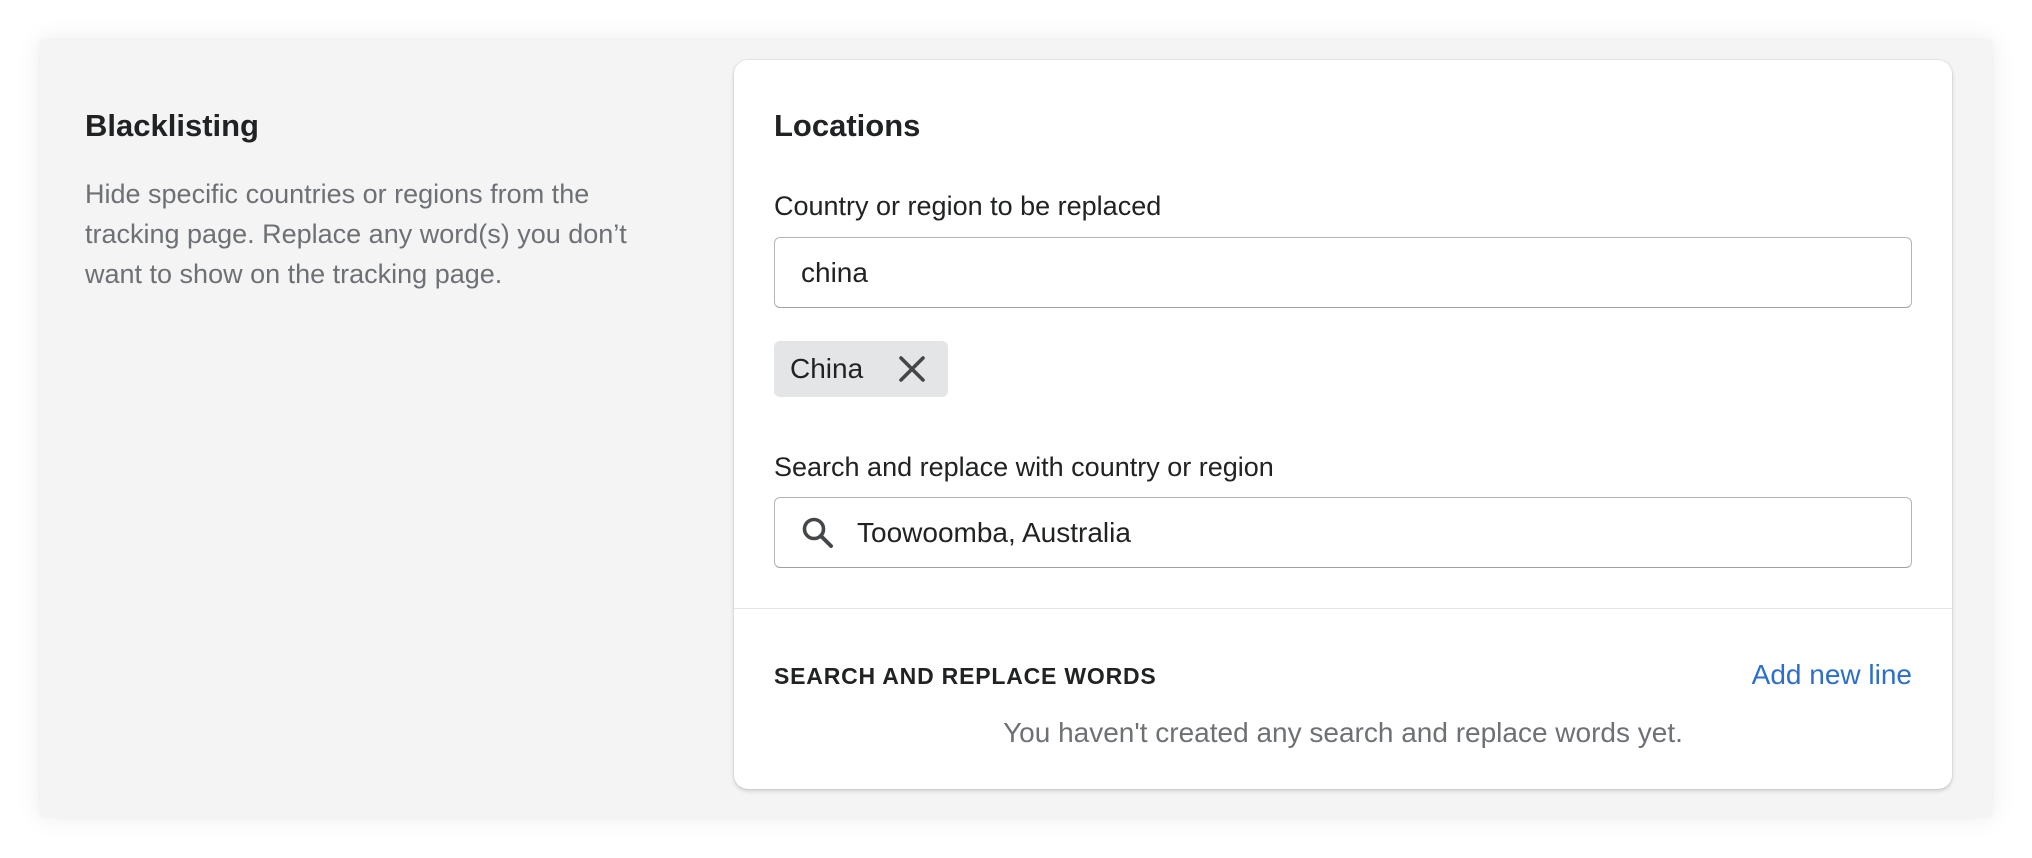 The height and width of the screenshot is (858, 2032). Describe the element at coordinates (847, 125) in the screenshot. I see `card-title: Locations` at that location.